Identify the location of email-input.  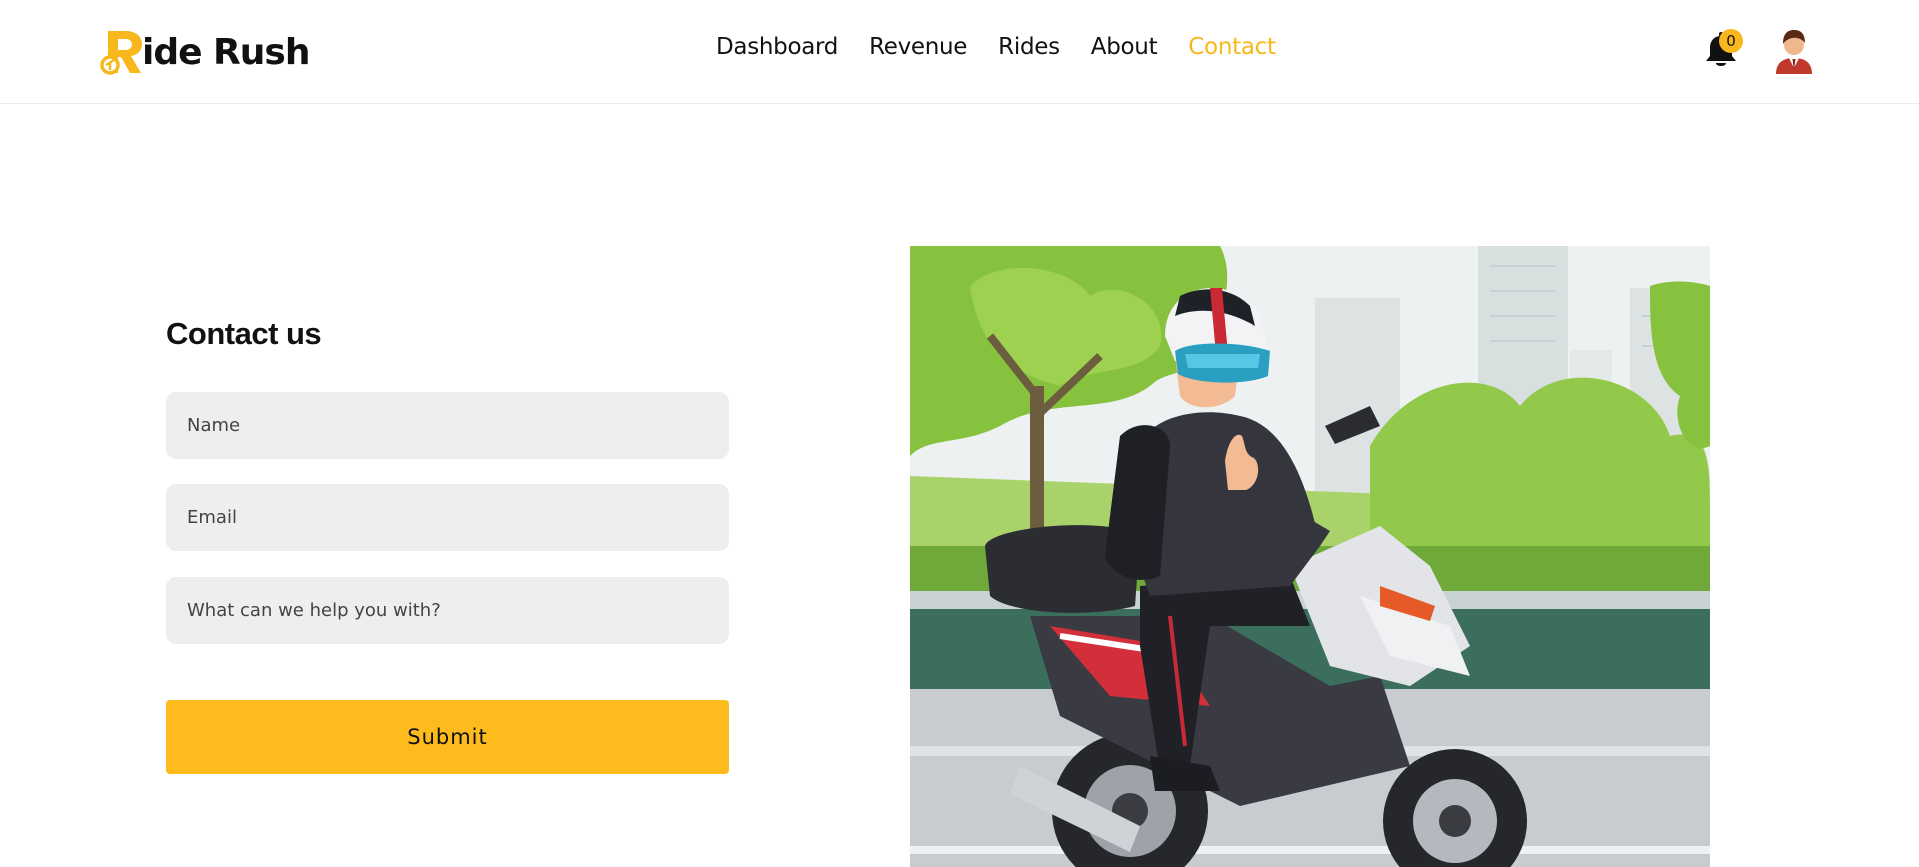
(447, 517).